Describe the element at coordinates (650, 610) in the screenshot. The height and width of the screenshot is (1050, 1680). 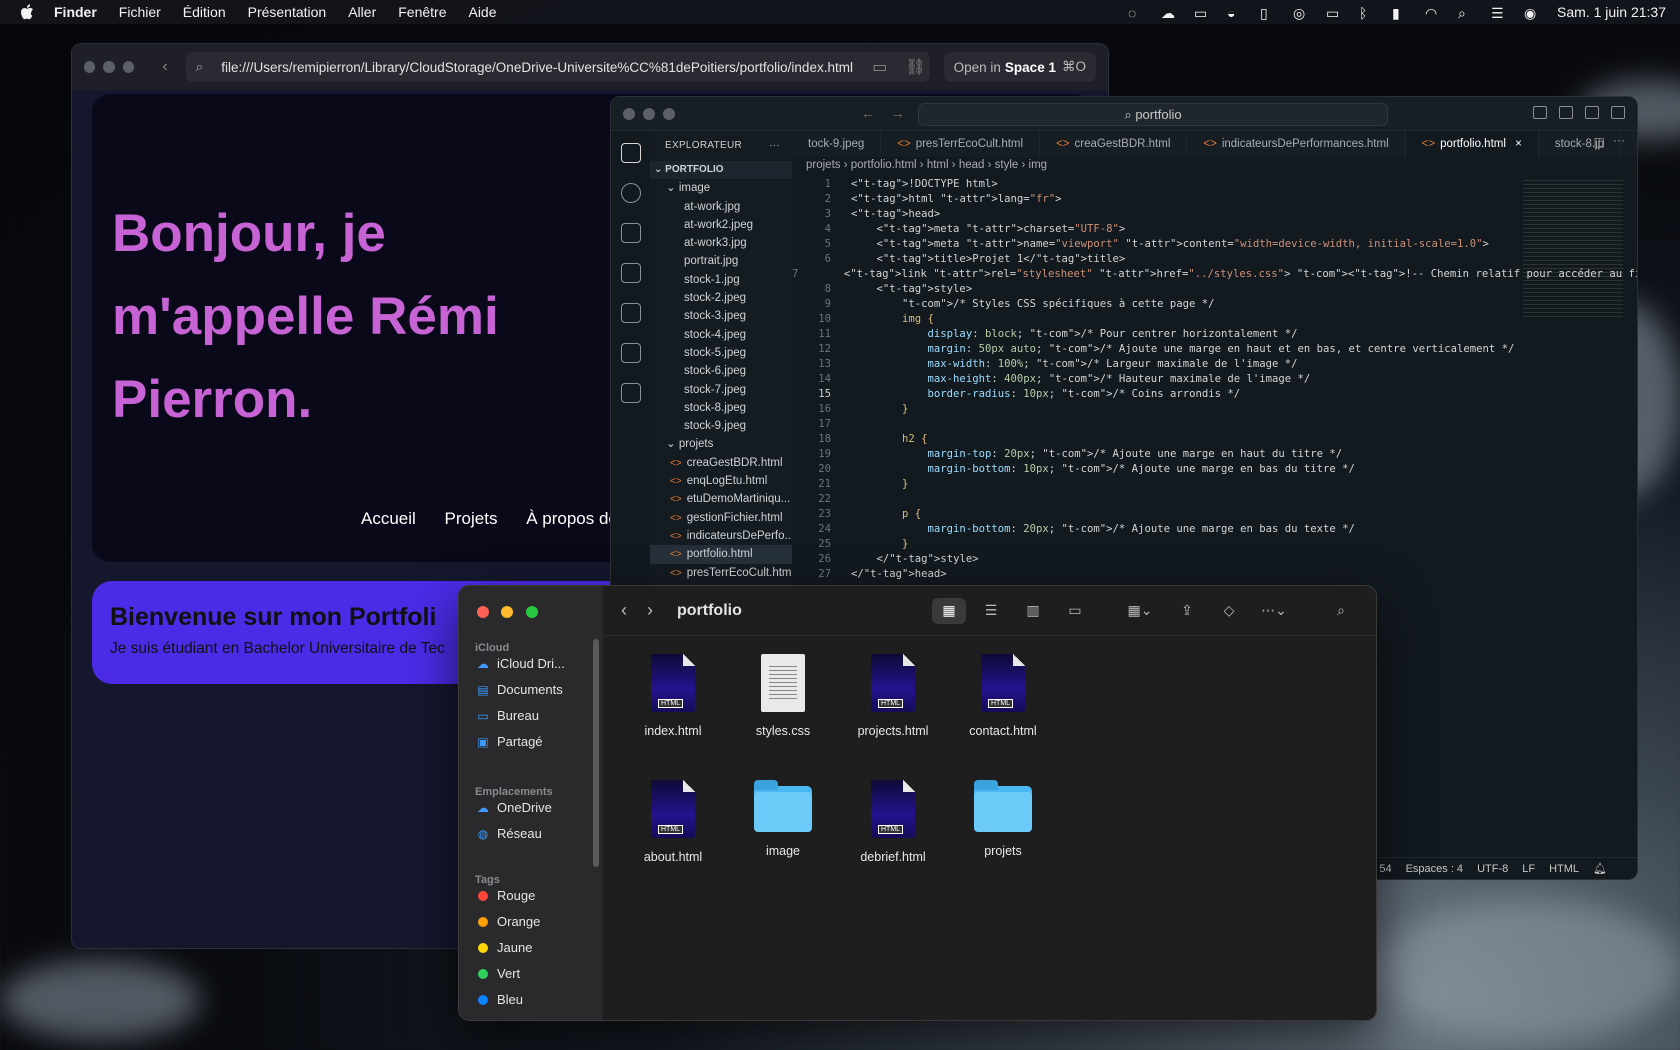
I see `forward-chevron-icon: ›` at that location.